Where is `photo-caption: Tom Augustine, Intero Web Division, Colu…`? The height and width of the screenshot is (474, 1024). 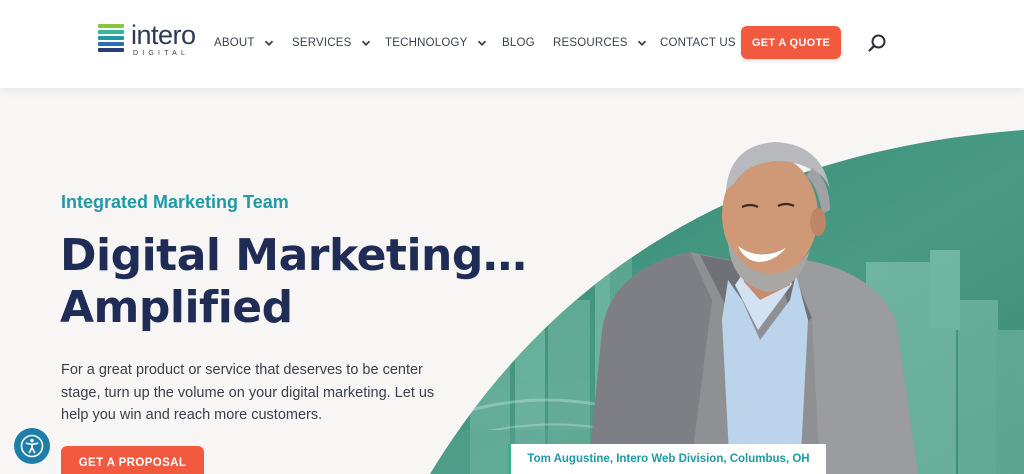 photo-caption: Tom Augustine, Intero Web Division, Colu… is located at coordinates (667, 459).